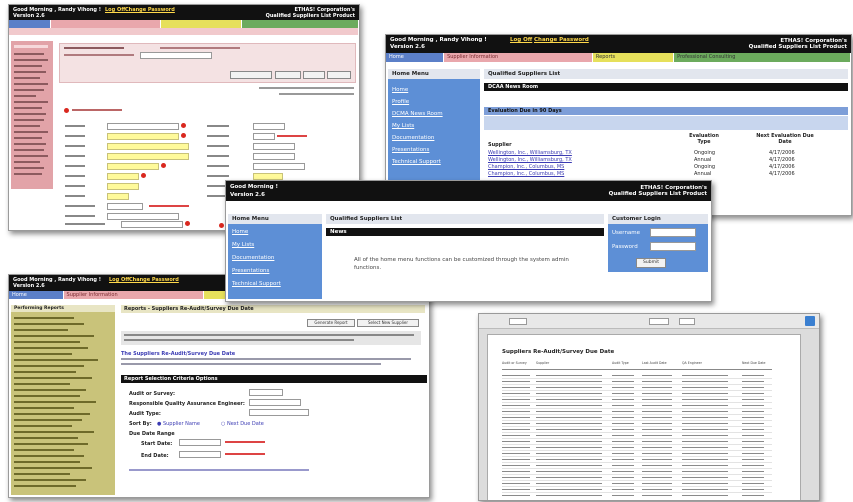 This screenshot has height=502, width=853. Describe the element at coordinates (125, 206) in the screenshot. I see `expire-field` at that location.